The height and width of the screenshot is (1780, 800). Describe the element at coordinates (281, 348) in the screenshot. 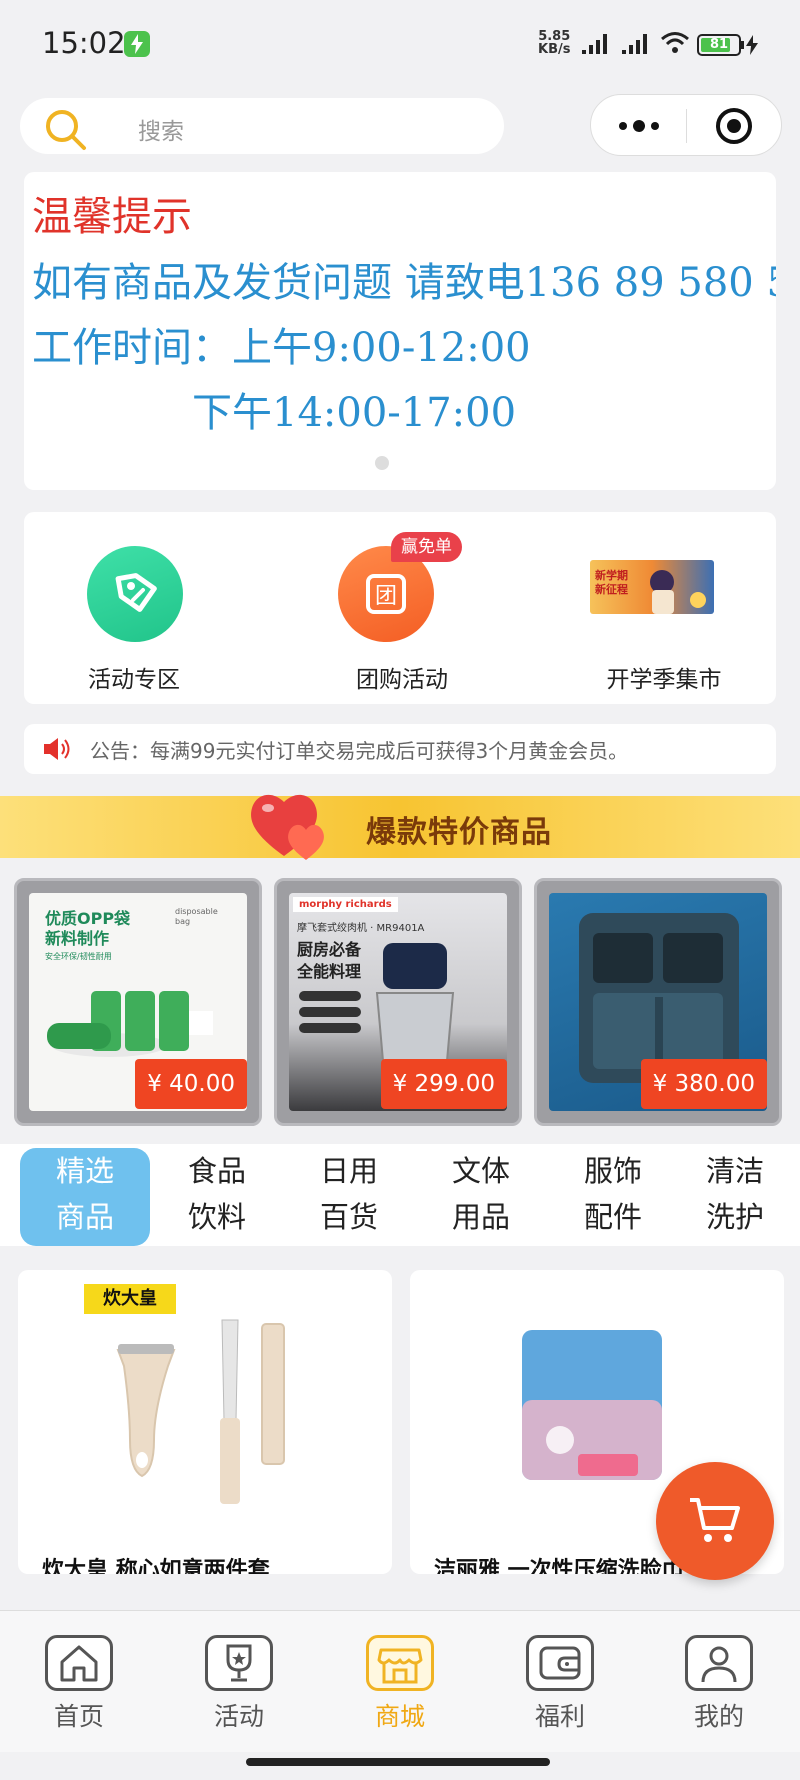

I see `banner-hours-morning: 工作时间：上午9:00-12:00` at that location.